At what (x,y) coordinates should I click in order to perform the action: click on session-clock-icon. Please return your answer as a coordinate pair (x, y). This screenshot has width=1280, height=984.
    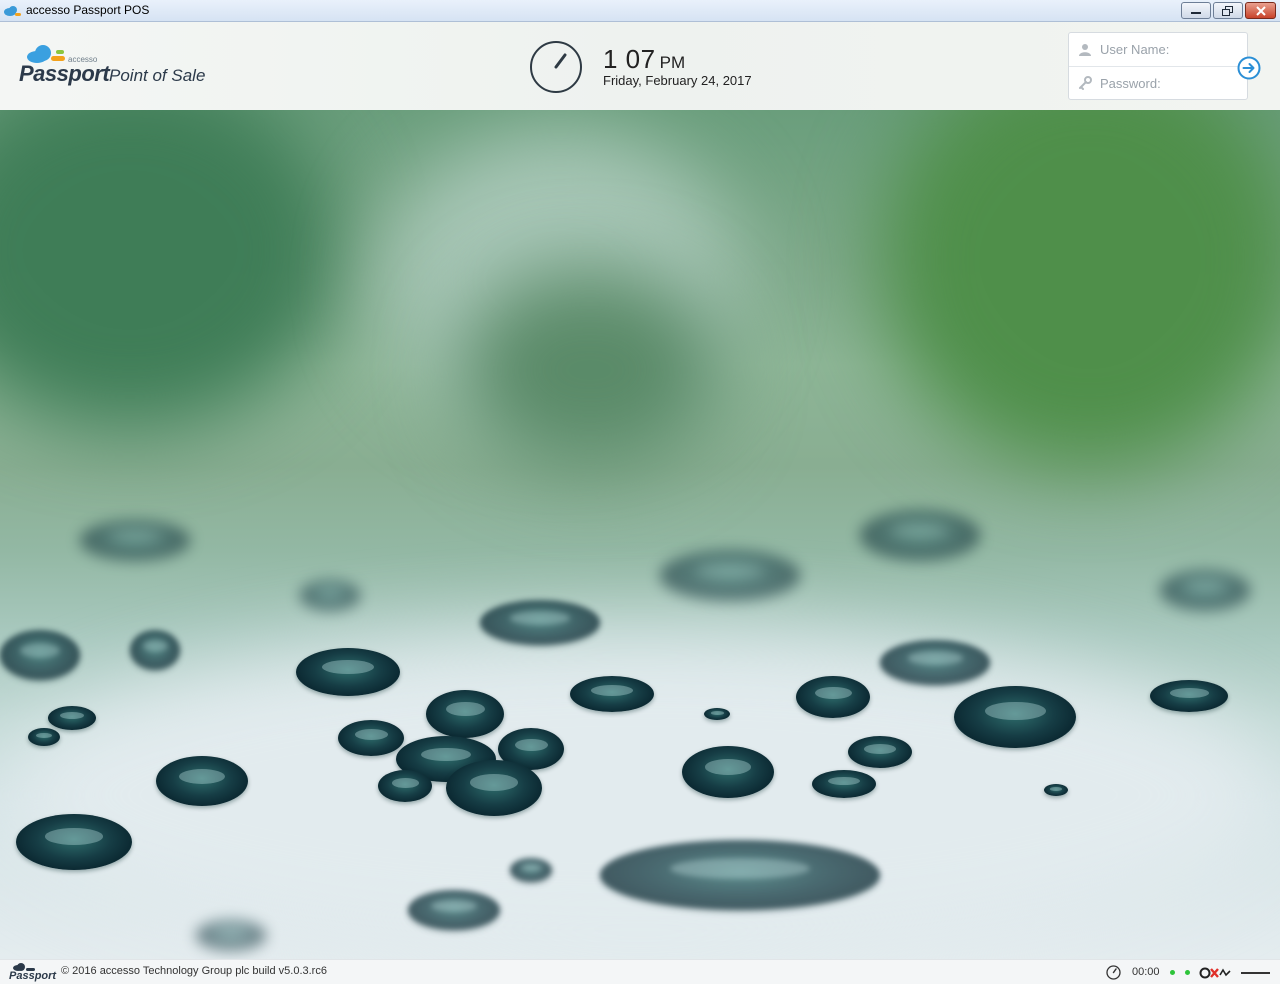
    Looking at the image, I should click on (1113, 972).